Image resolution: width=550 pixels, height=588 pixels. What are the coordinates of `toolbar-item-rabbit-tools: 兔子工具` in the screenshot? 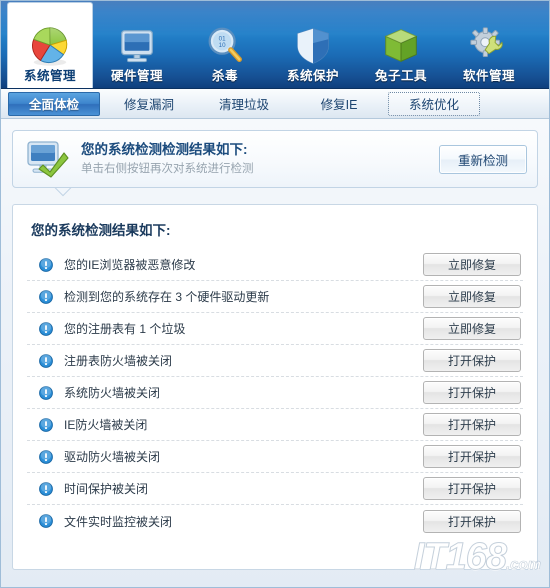 It's located at (401, 45).